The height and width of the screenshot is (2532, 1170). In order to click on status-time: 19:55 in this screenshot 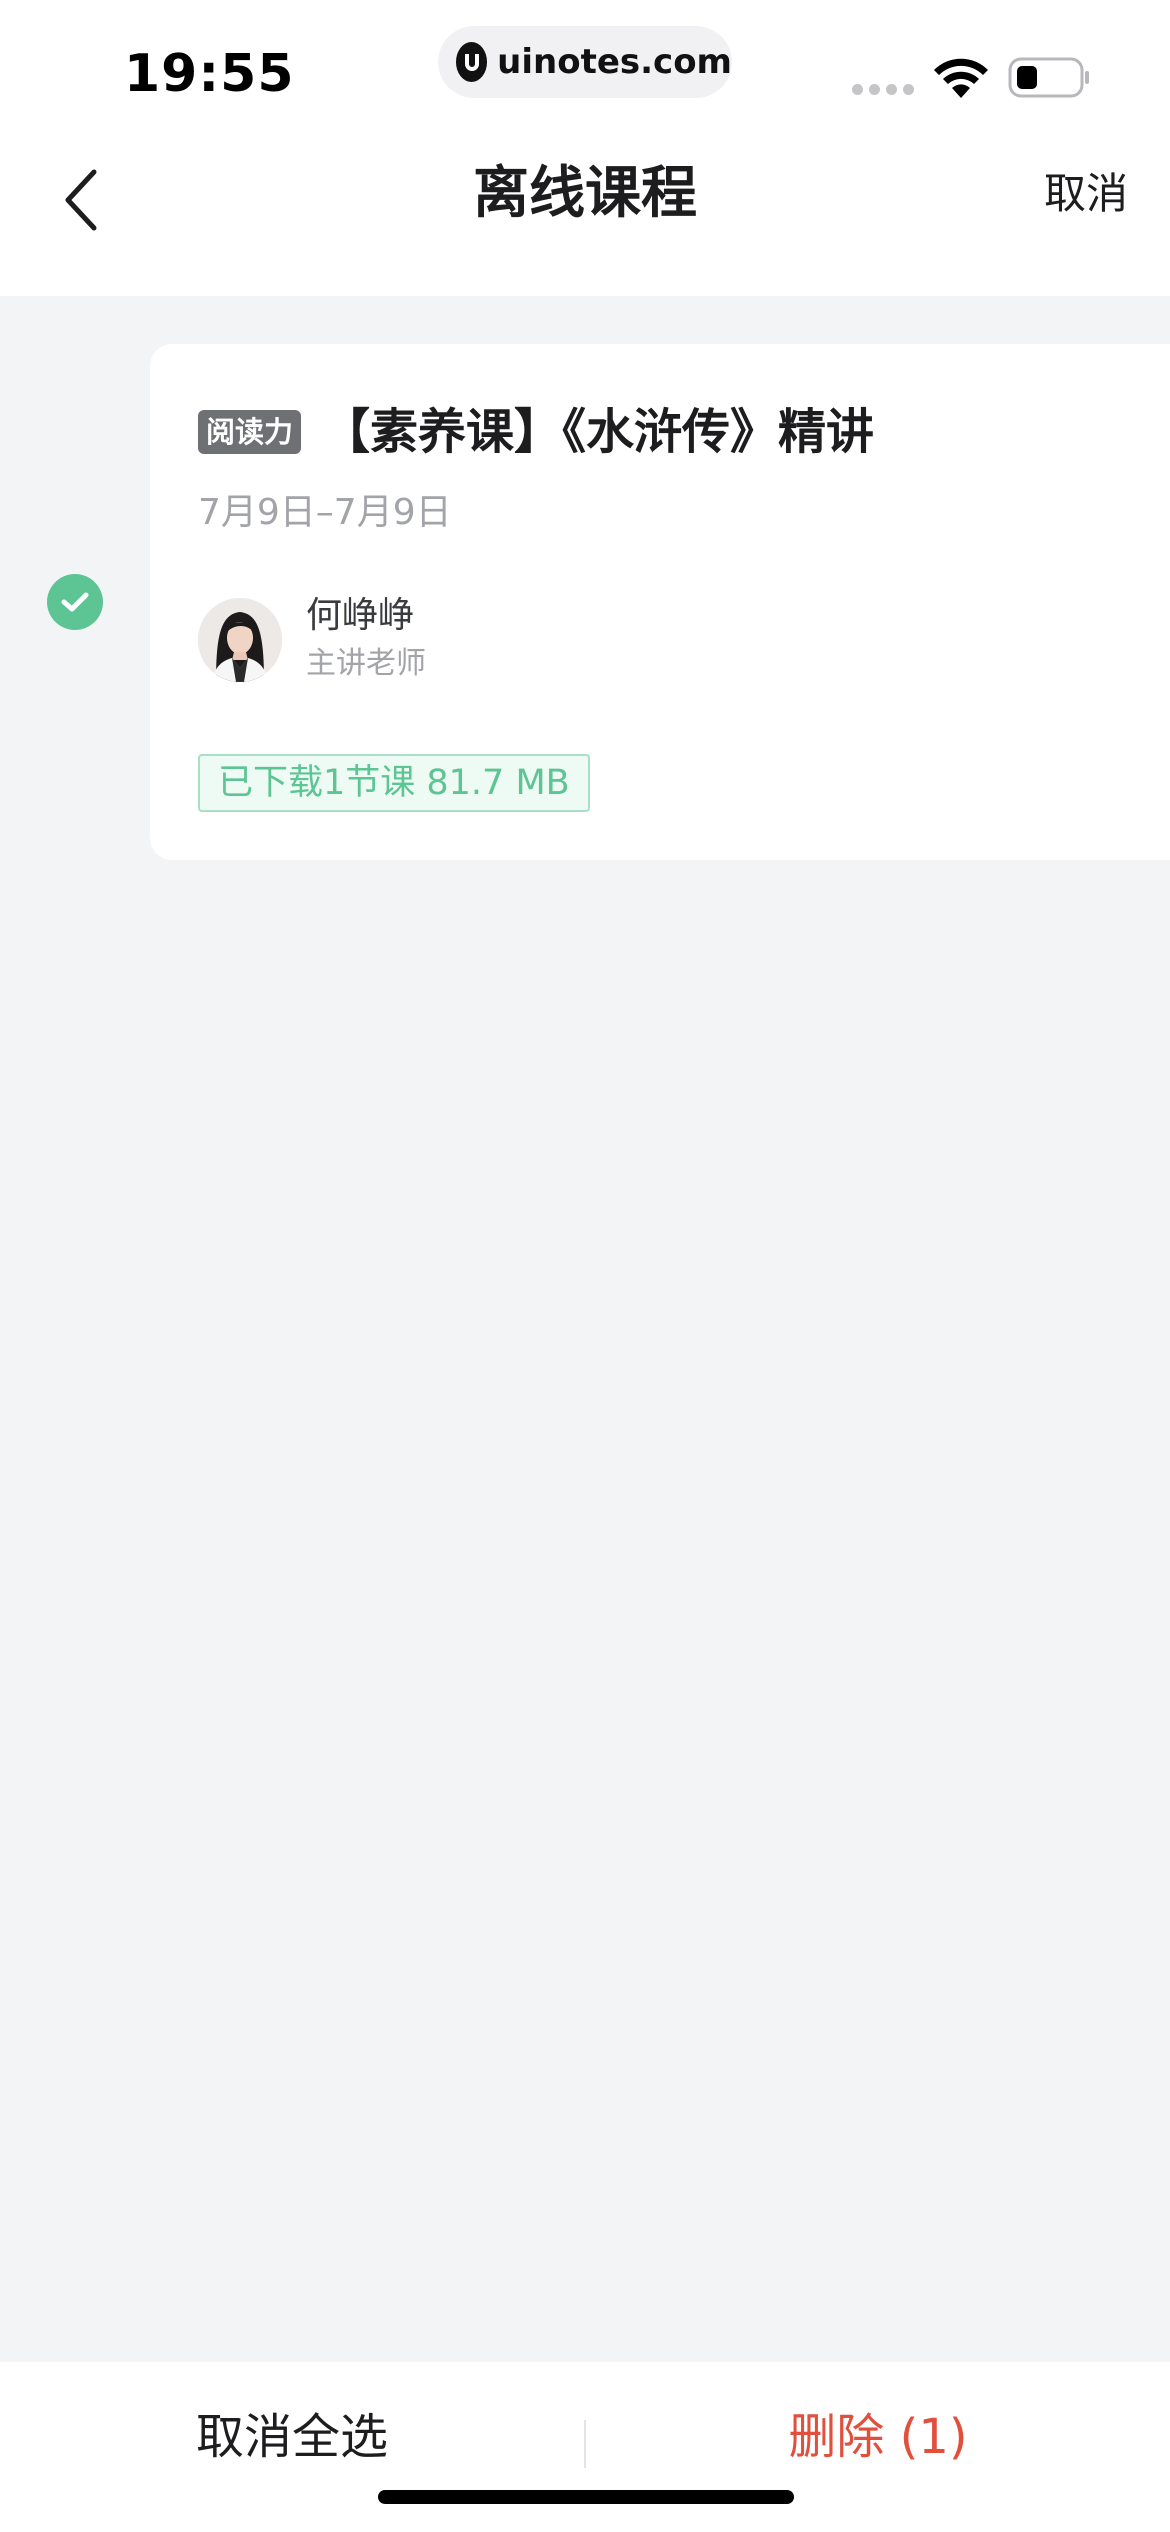, I will do `click(209, 74)`.